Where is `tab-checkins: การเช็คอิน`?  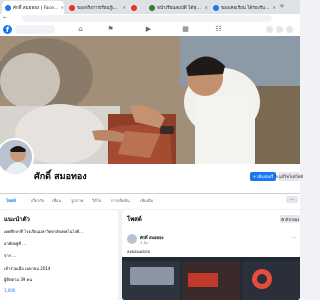
tab-checkins: การเช็คอิน is located at coordinates (120, 200).